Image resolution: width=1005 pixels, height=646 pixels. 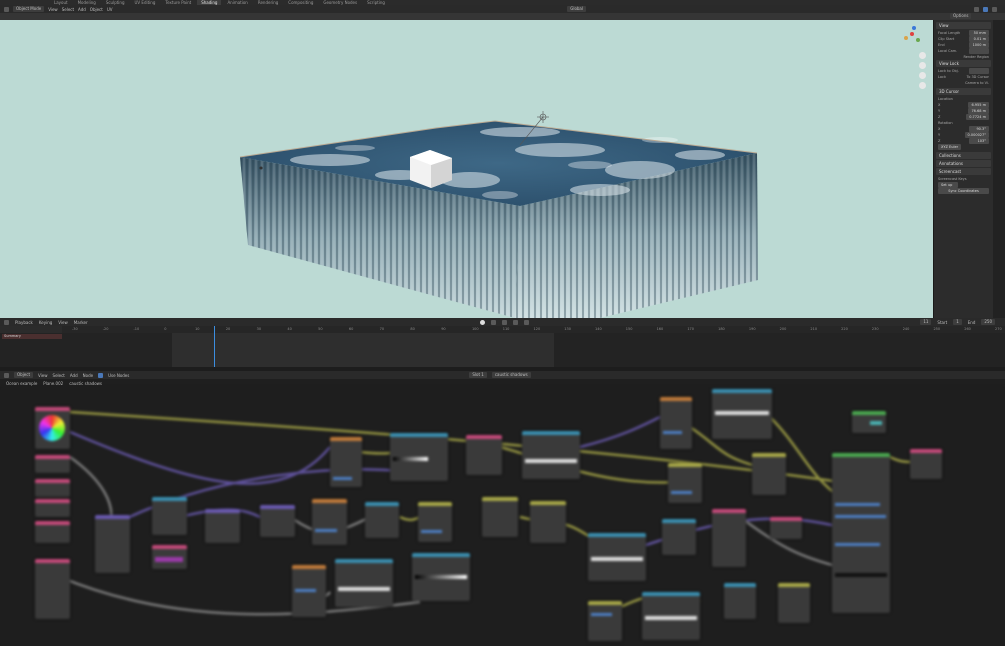 I want to click on node-mapping, so click(x=112, y=544).